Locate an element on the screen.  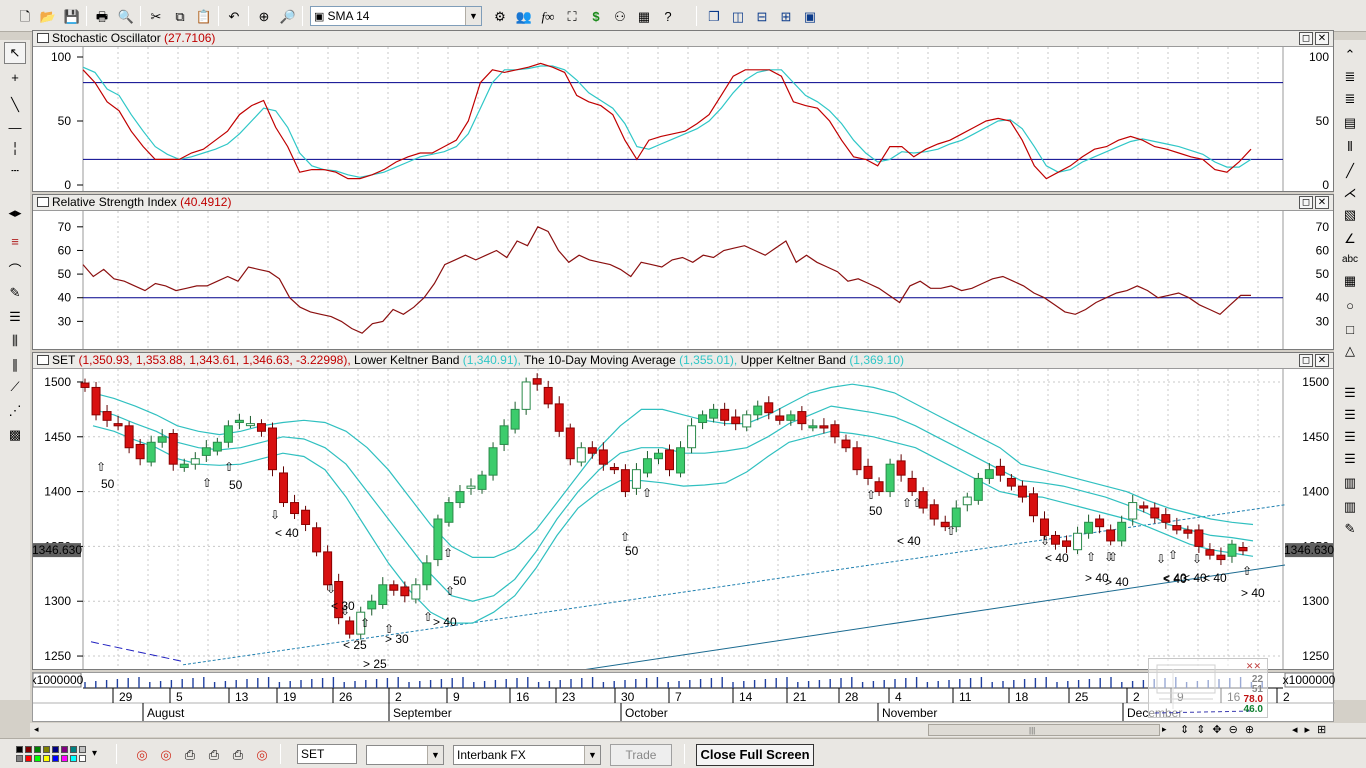
horizontal-scrollbar: ||| is located at coordinates (1044, 730).